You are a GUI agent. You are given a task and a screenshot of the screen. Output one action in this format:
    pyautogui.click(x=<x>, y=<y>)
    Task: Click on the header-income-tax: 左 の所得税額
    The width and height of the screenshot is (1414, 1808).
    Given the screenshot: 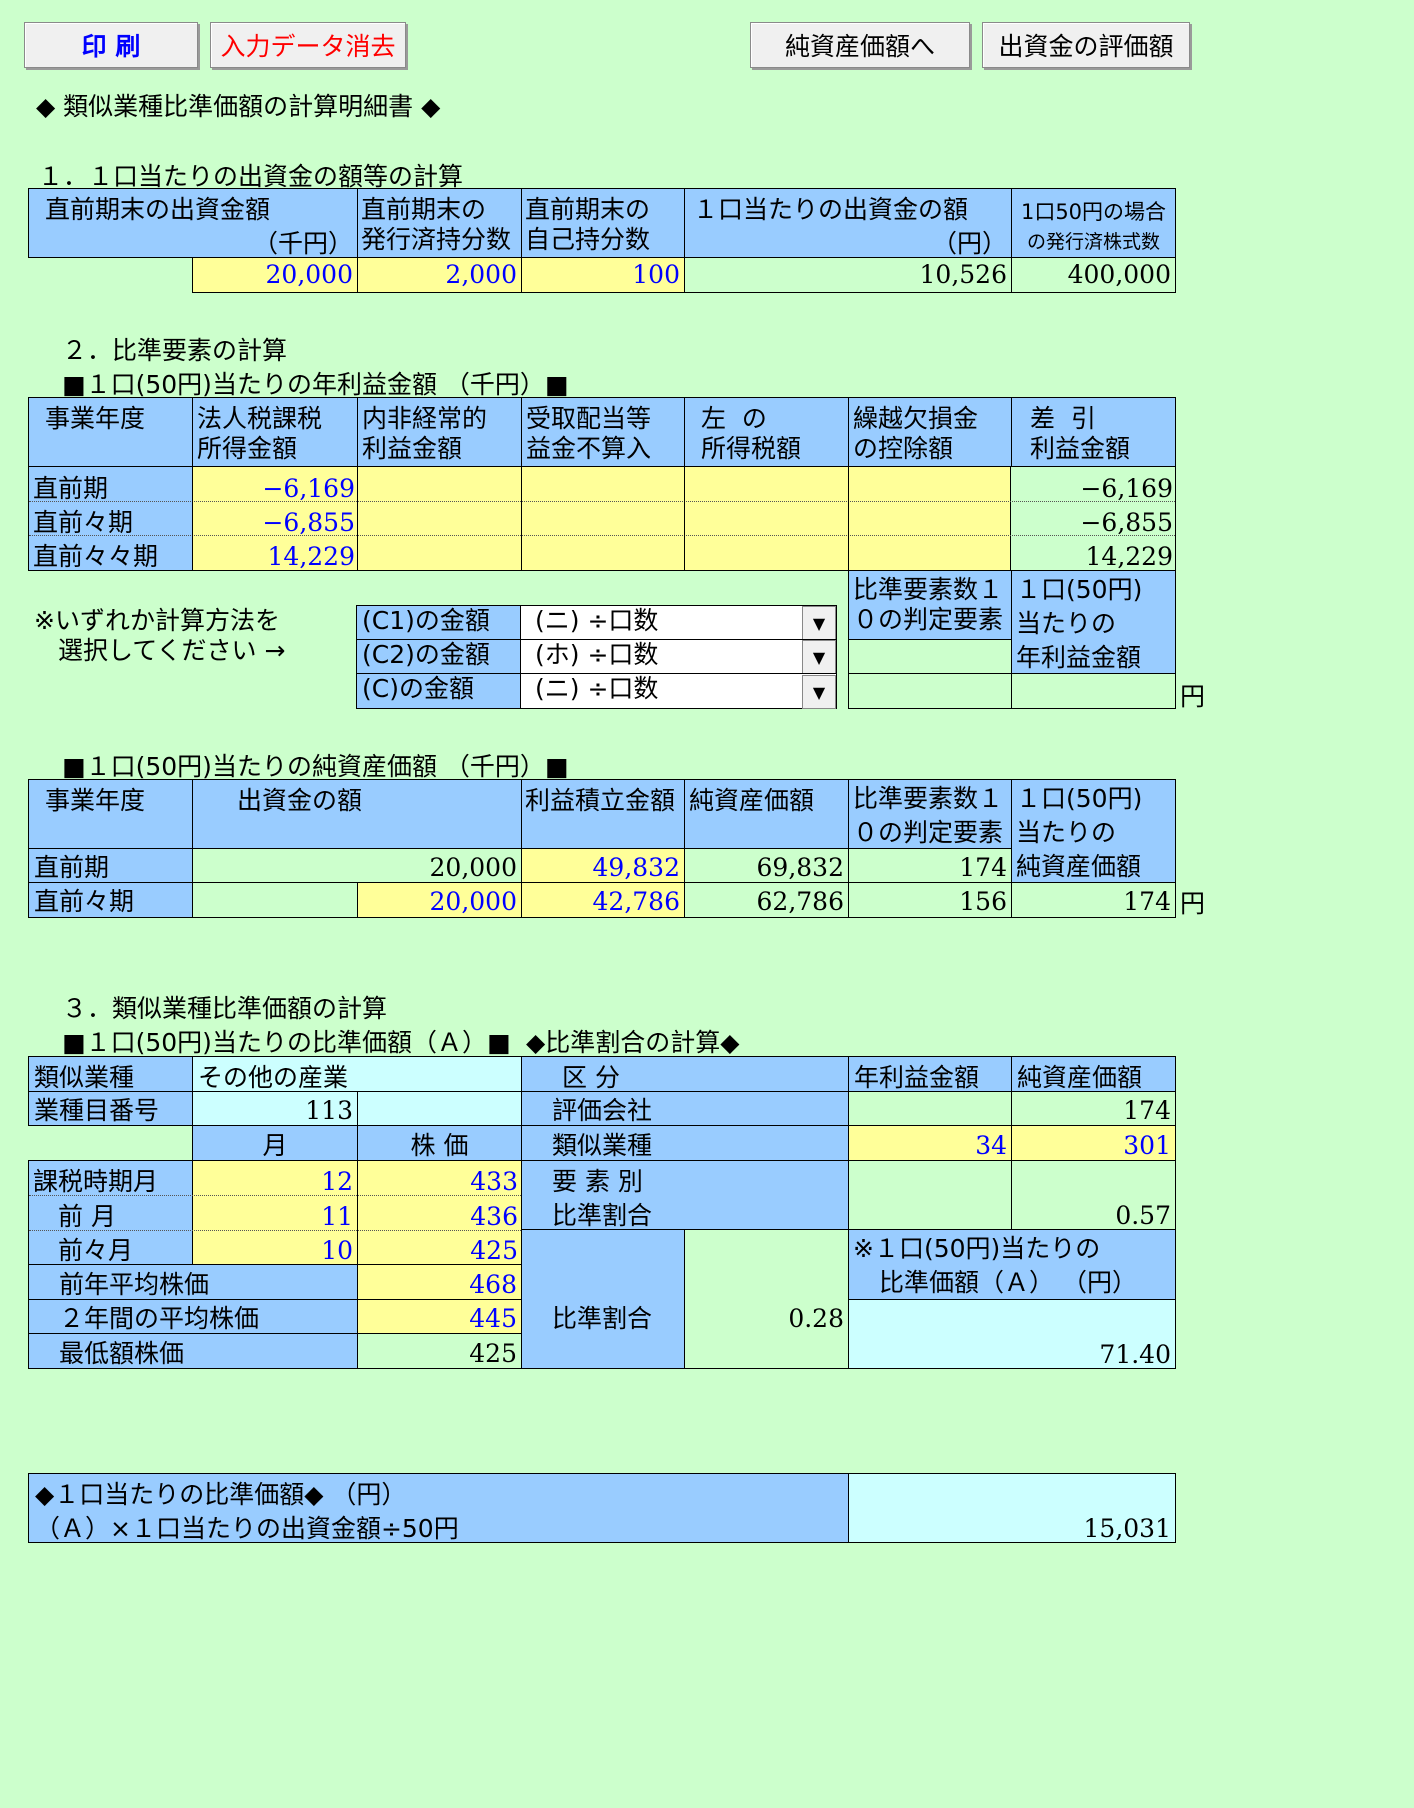 What is the action you would take?
    pyautogui.click(x=766, y=432)
    